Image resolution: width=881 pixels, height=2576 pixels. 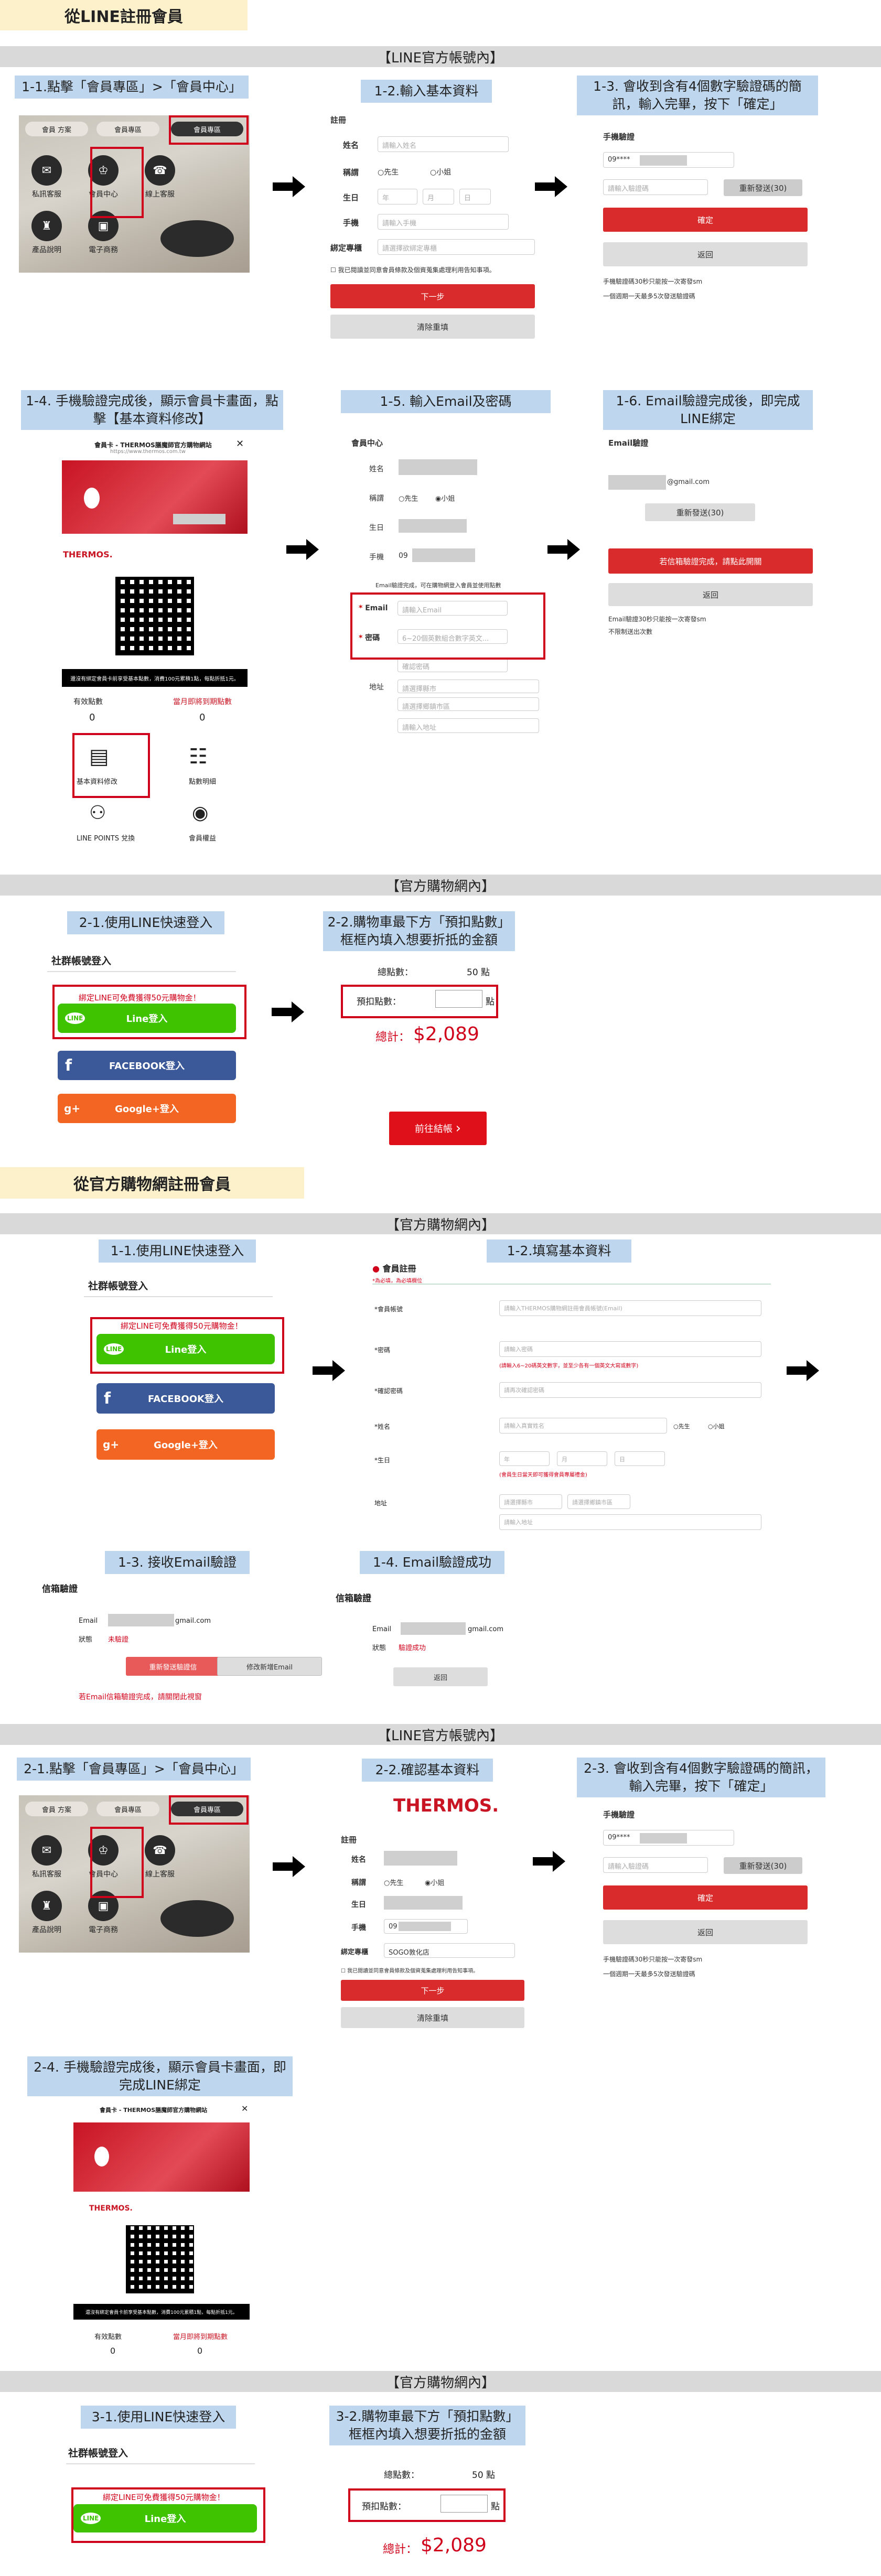 What do you see at coordinates (419, 931) in the screenshot?
I see `caption-2-2: 2-2.購物車最下方「預扣點數」框框內填入想要折抵的金額` at bounding box center [419, 931].